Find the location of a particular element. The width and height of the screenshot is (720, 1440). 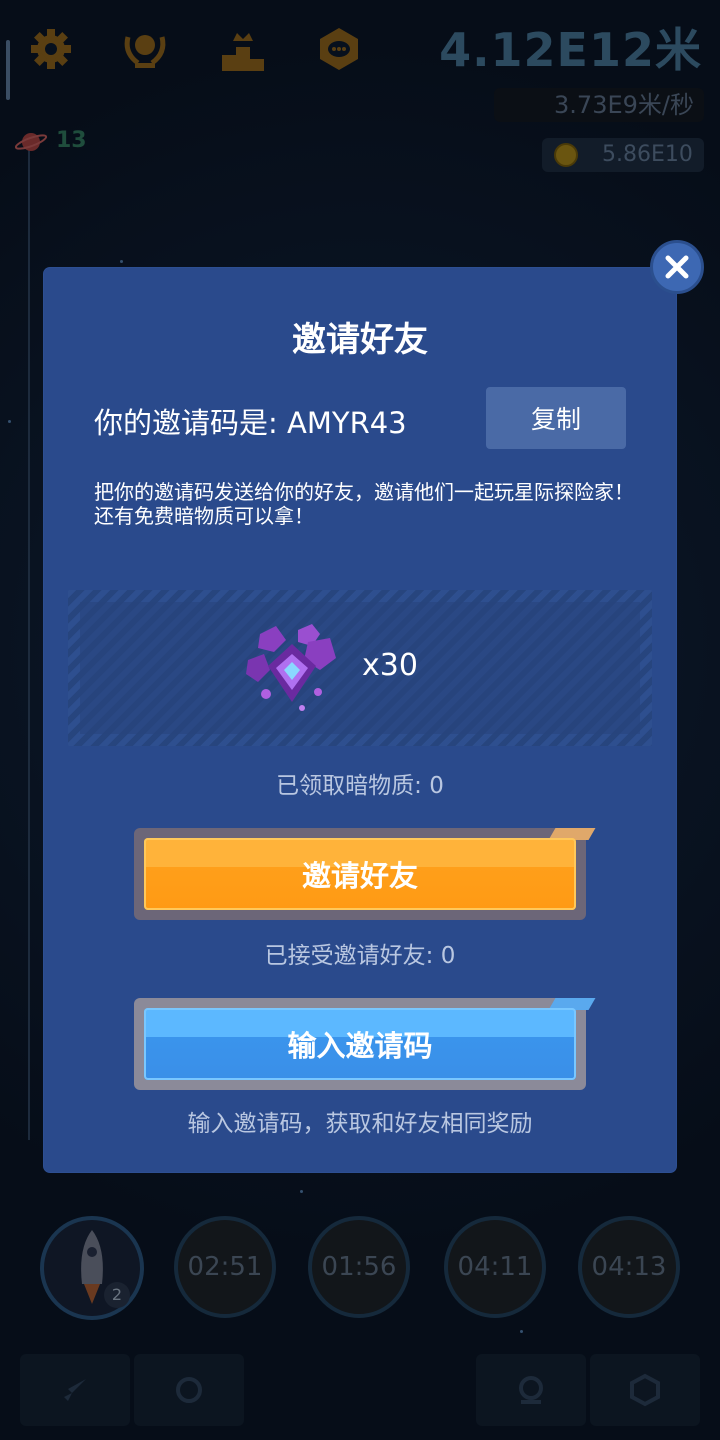

planet-icon is located at coordinates (31, 144).